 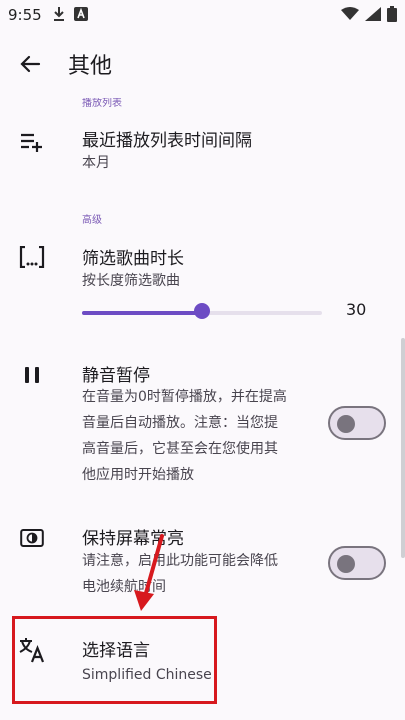 What do you see at coordinates (149, 572) in the screenshot?
I see `red-arrow-annotation` at bounding box center [149, 572].